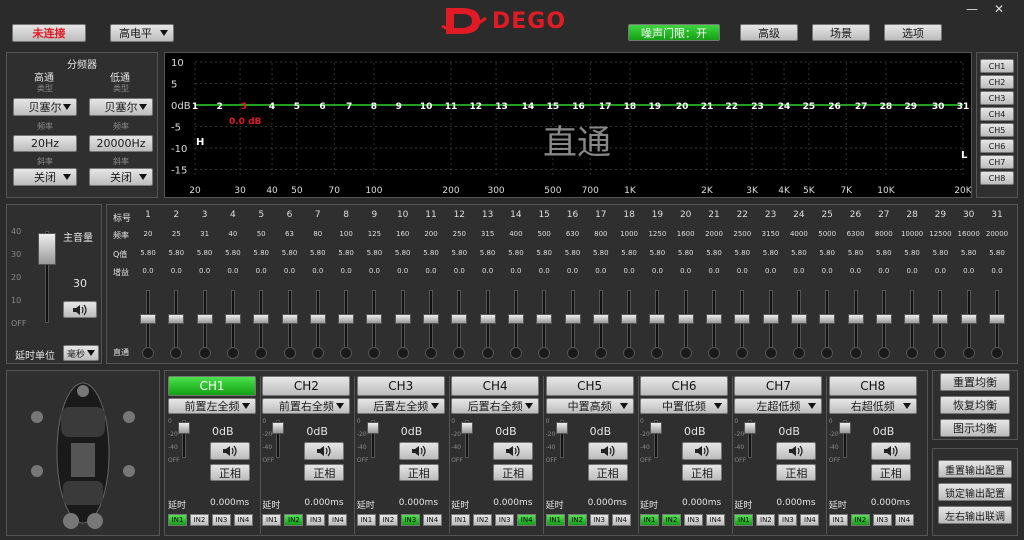 The image size is (1024, 540). Describe the element at coordinates (323, 503) in the screenshot. I see `output-delay-value: 0.000ms` at that location.